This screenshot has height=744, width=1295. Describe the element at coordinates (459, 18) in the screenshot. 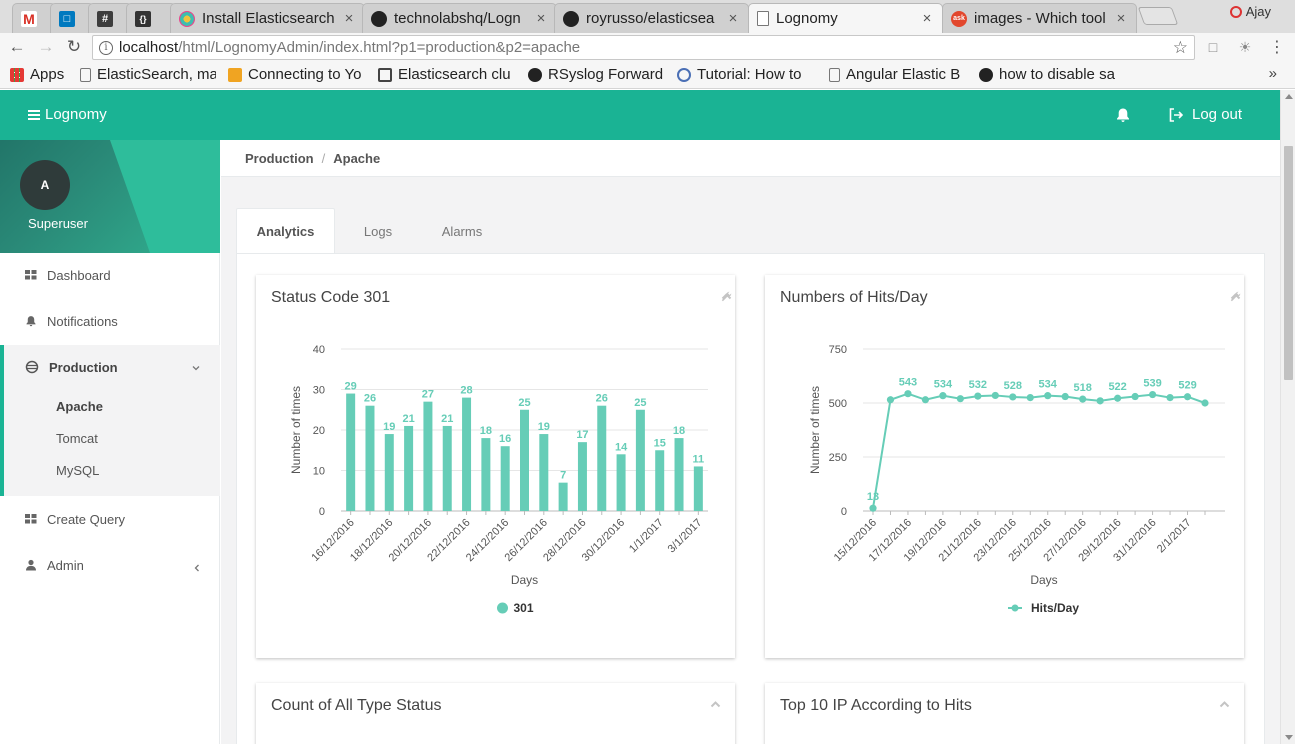

I see `browser-tab: technolabshq/Logn ×` at that location.